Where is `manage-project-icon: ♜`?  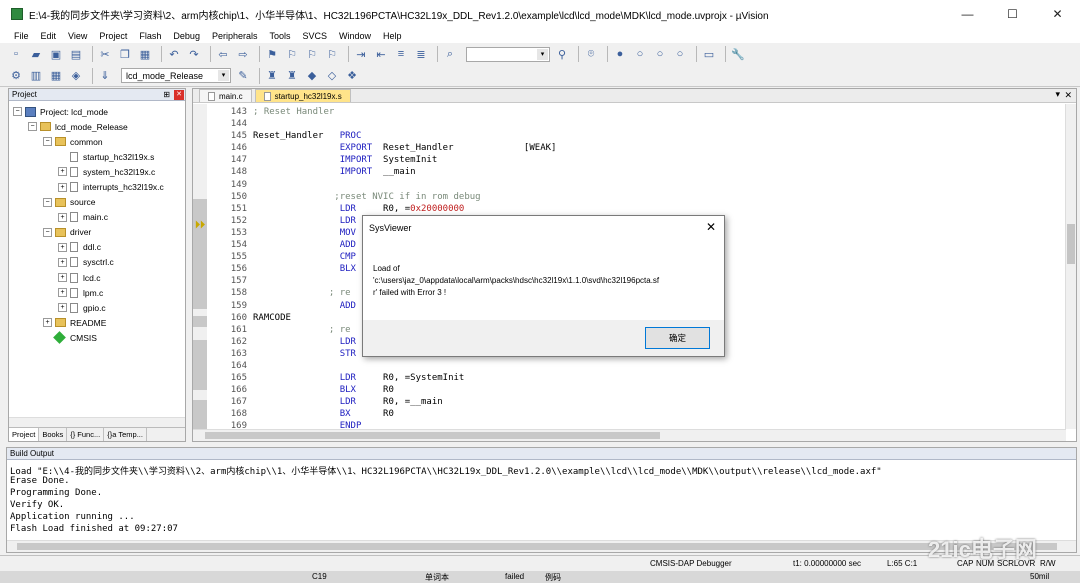
manage-project-icon: ♜ is located at coordinates (272, 76).